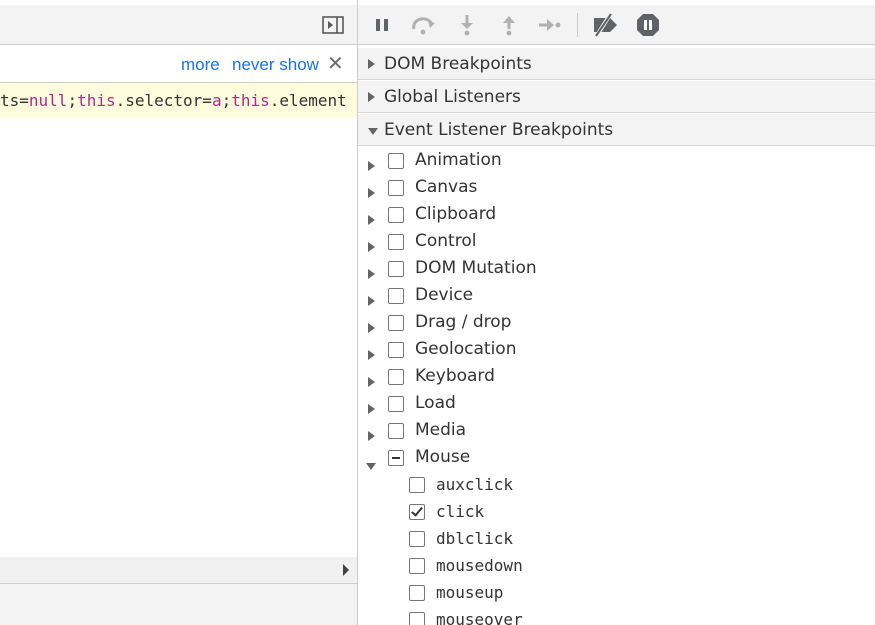 The image size is (875, 625). I want to click on code-token: ;, so click(226, 100).